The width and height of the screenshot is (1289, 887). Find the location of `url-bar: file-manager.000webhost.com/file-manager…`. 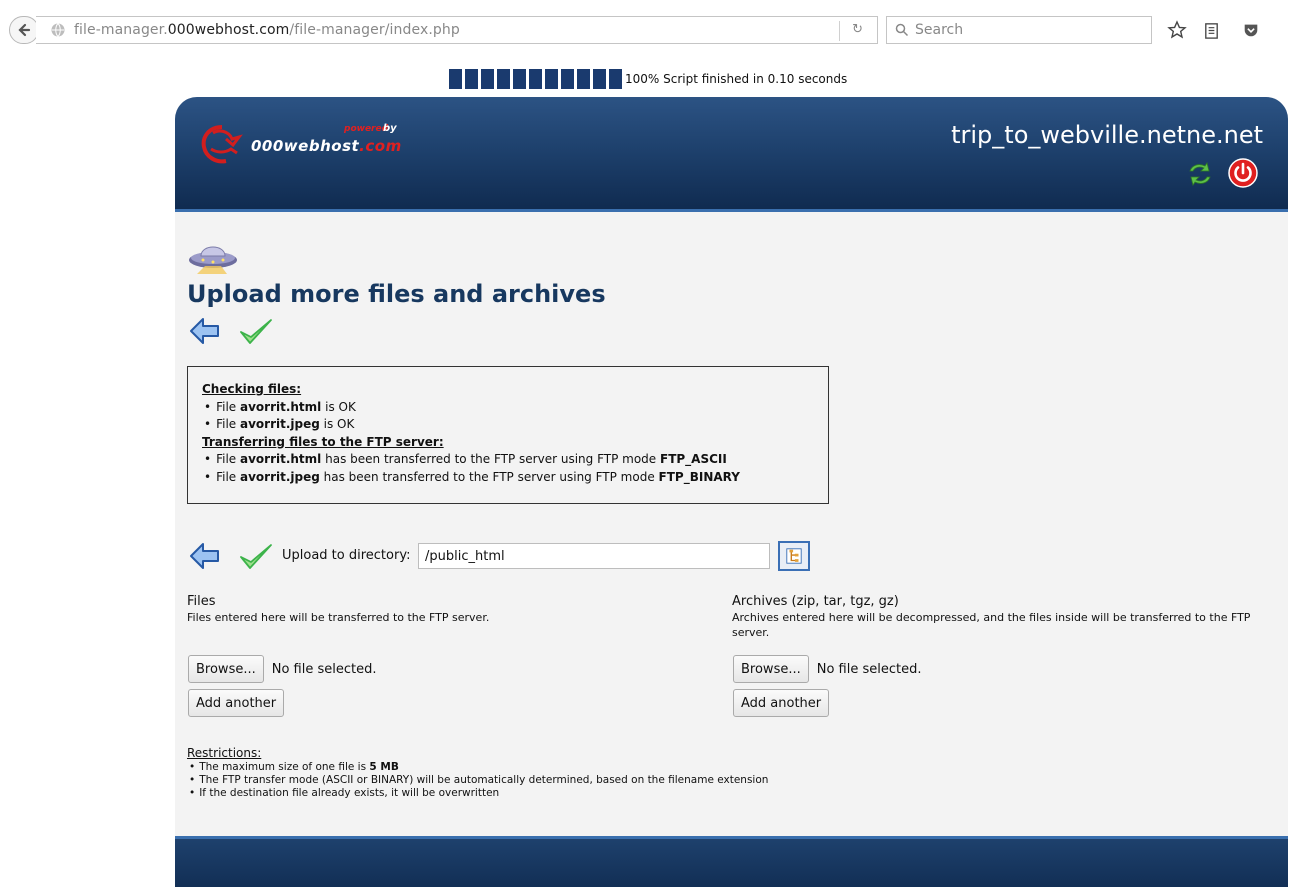

url-bar: file-manager.000webhost.com/file-manager… is located at coordinates (457, 30).